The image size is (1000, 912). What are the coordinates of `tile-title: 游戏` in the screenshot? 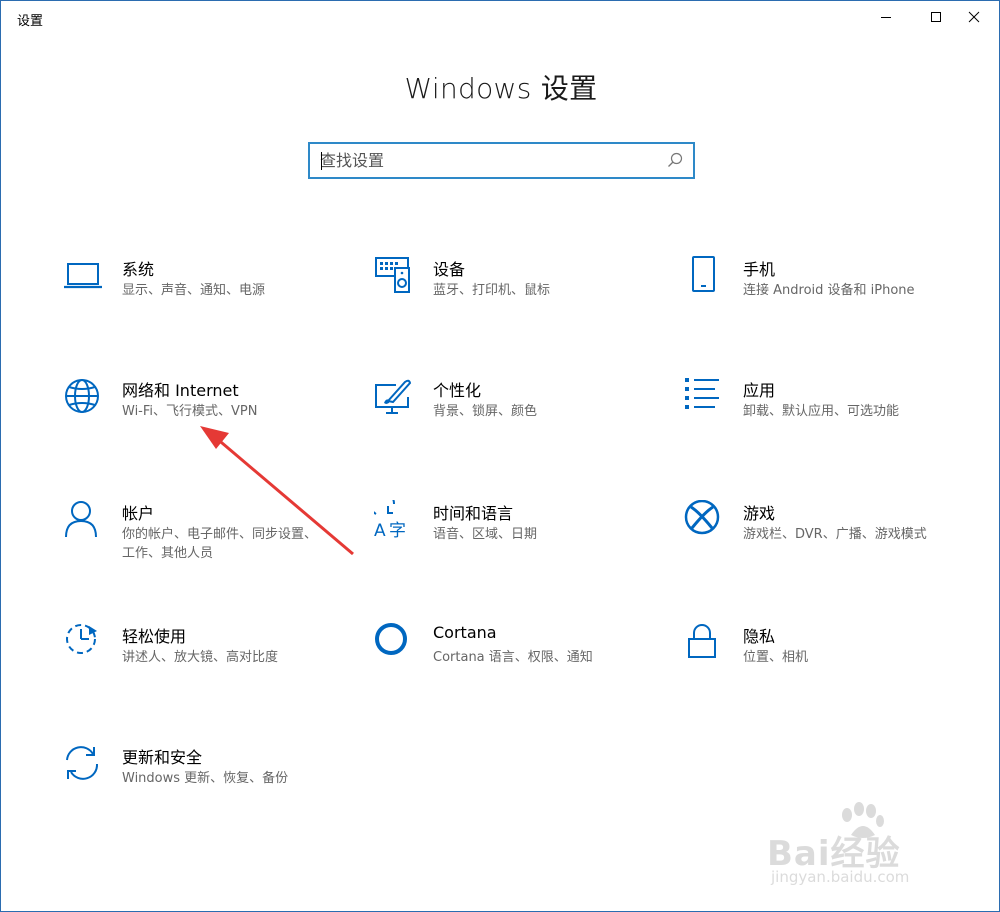 It's located at (759, 513).